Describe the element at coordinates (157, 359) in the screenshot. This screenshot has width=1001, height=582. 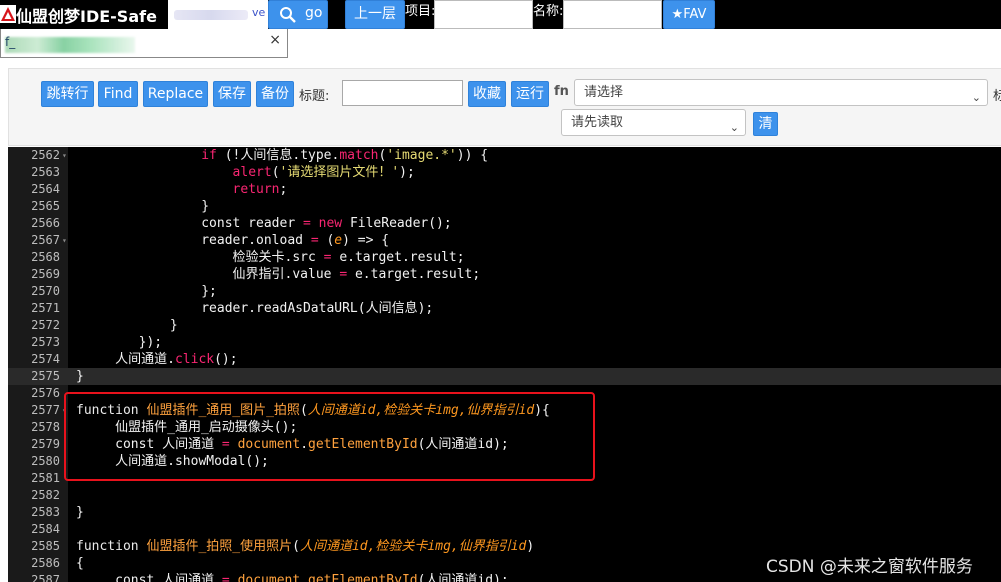
I see `code-text: 人间通道.click();` at that location.